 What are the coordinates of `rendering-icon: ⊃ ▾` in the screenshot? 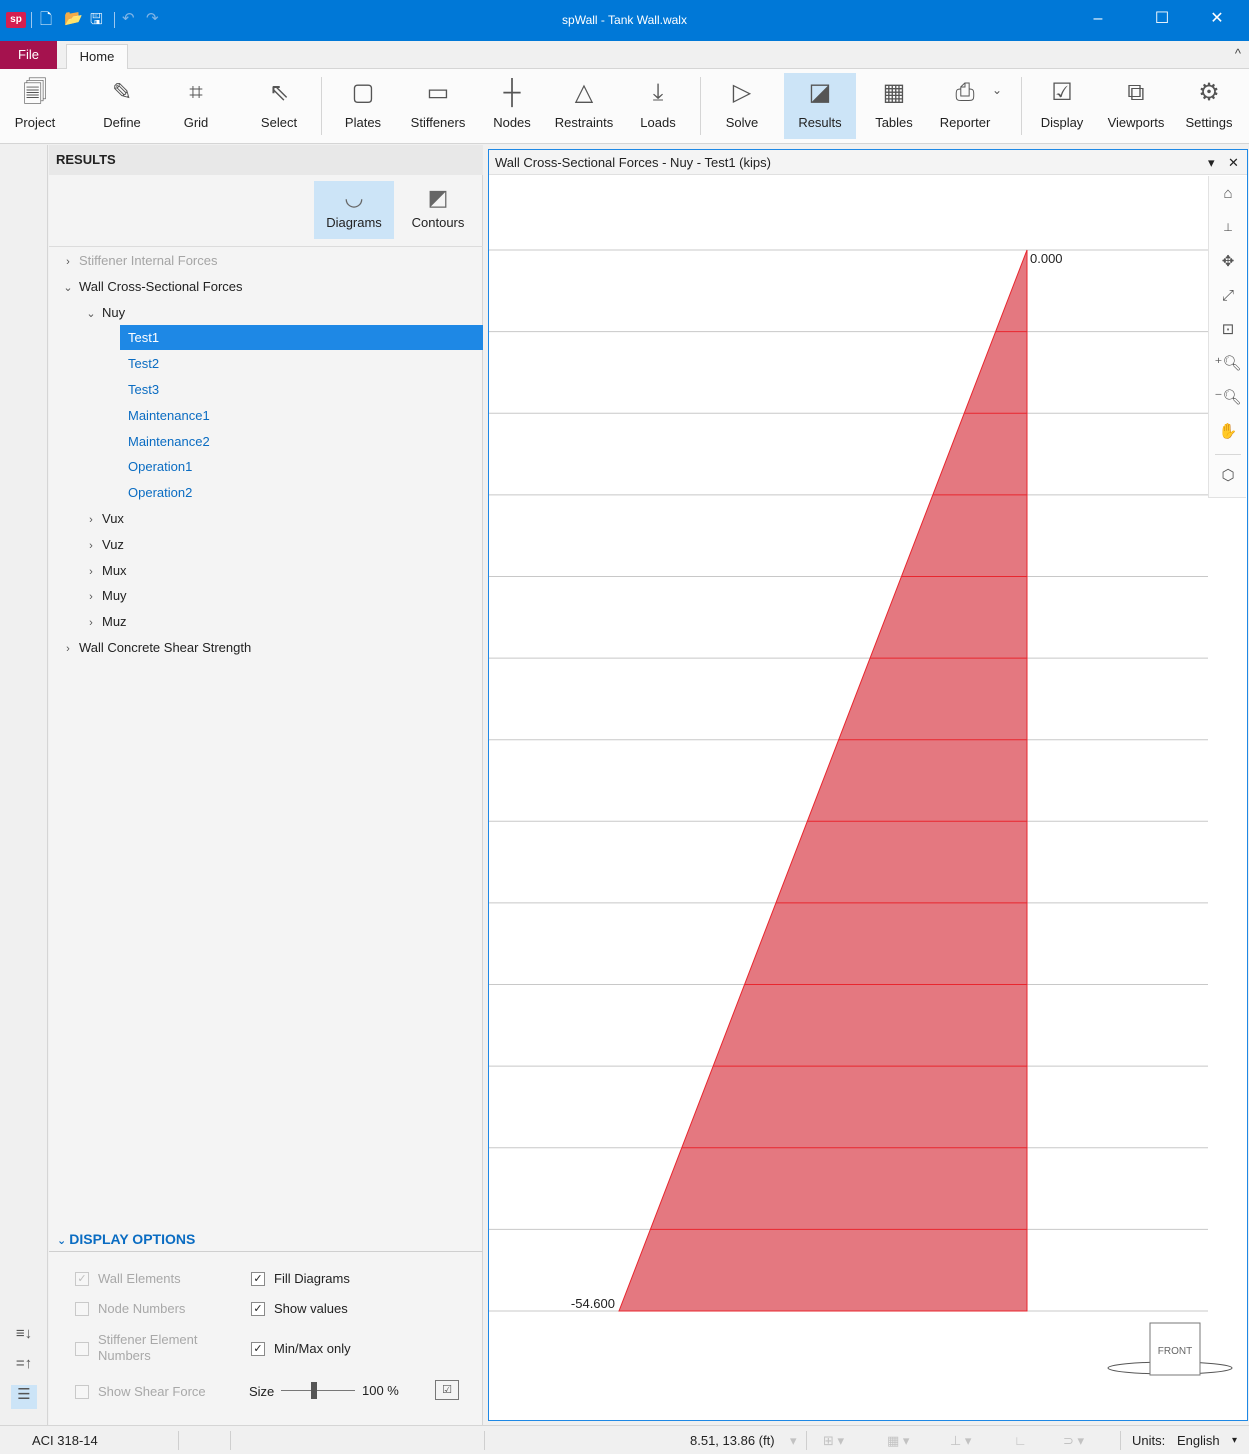 It's located at (1073, 1440).